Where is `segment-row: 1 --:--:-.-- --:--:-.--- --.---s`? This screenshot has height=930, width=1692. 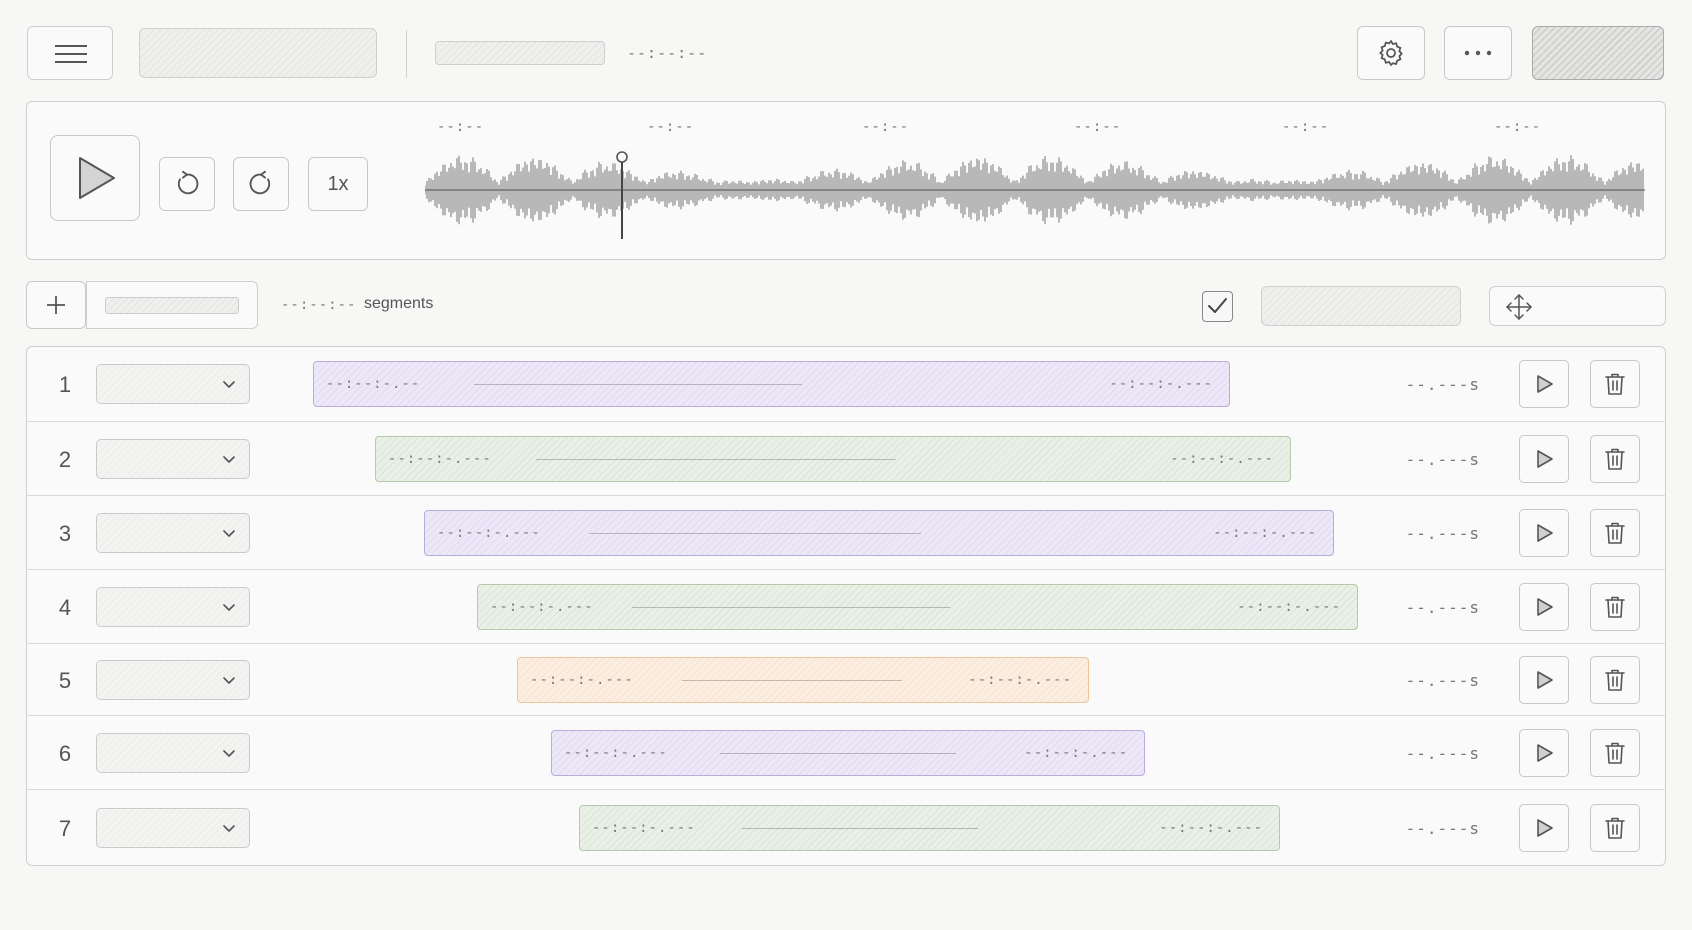
segment-row: 1 --:--:-.-- --:--:-.--- --.---s is located at coordinates (846, 384).